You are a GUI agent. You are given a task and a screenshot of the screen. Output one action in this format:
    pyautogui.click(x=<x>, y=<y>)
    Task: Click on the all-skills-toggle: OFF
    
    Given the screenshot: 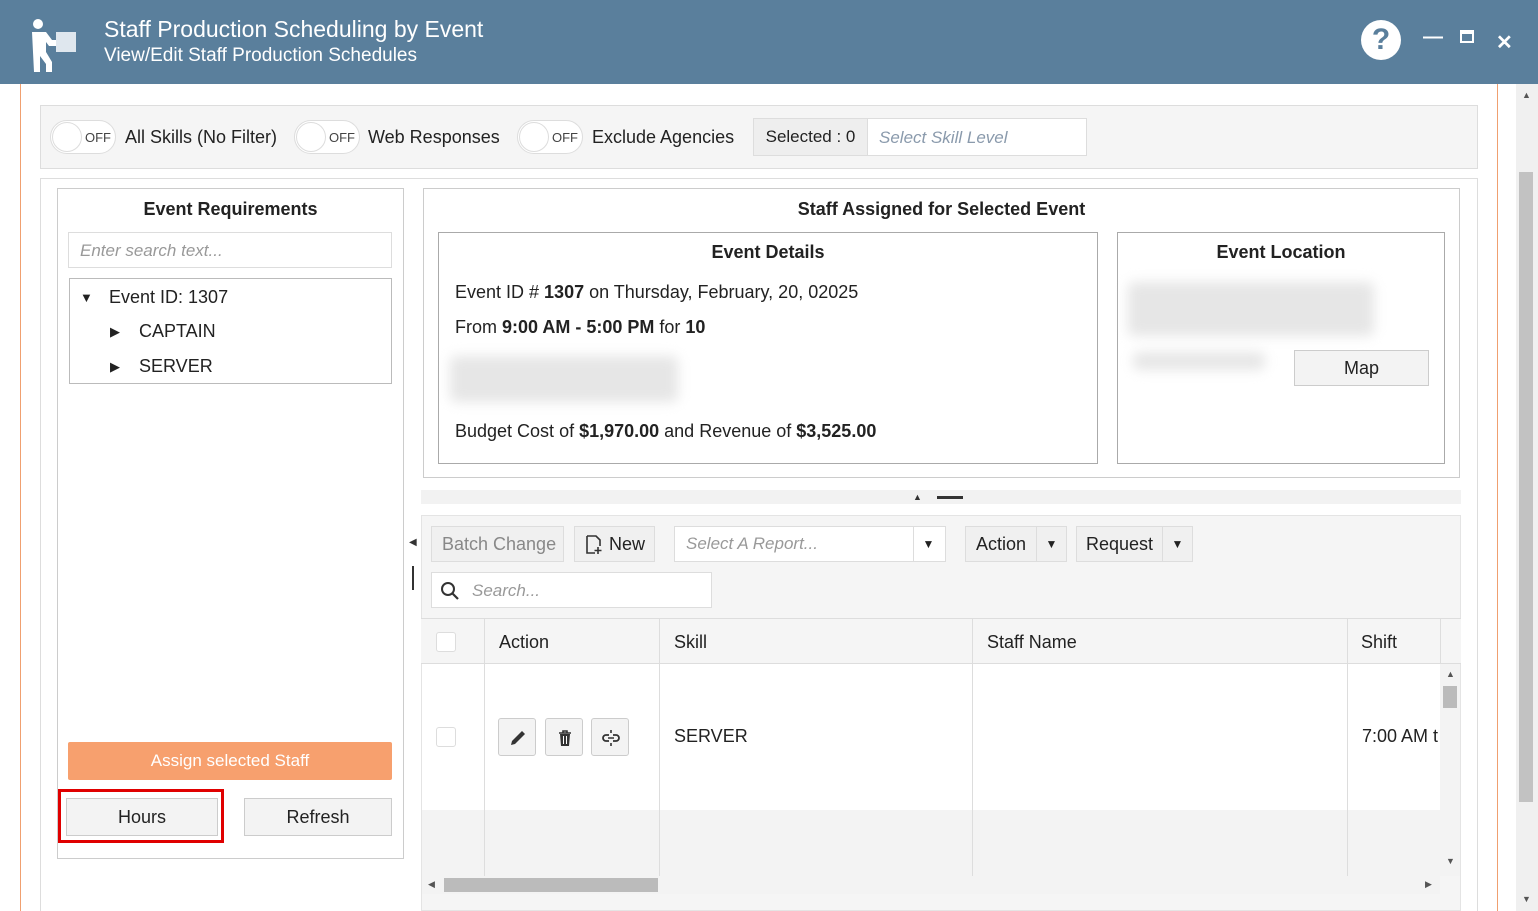 What is the action you would take?
    pyautogui.click(x=83, y=137)
    